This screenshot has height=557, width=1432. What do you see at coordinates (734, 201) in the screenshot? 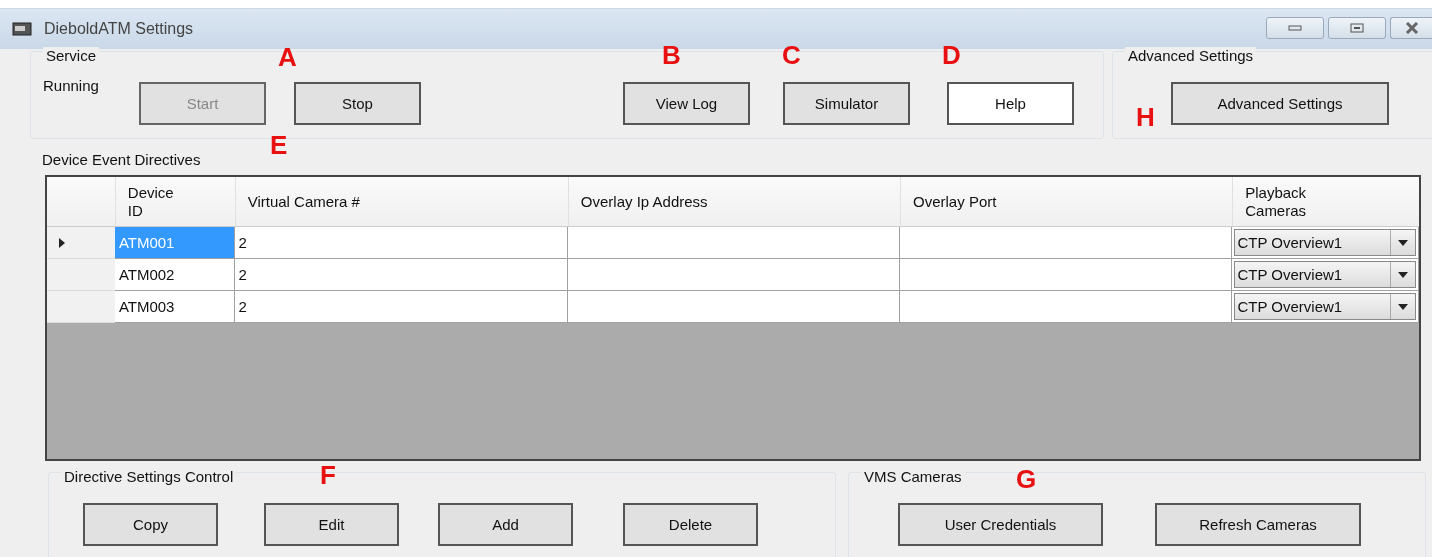
I see `column-header: Overlay Ip Address` at bounding box center [734, 201].